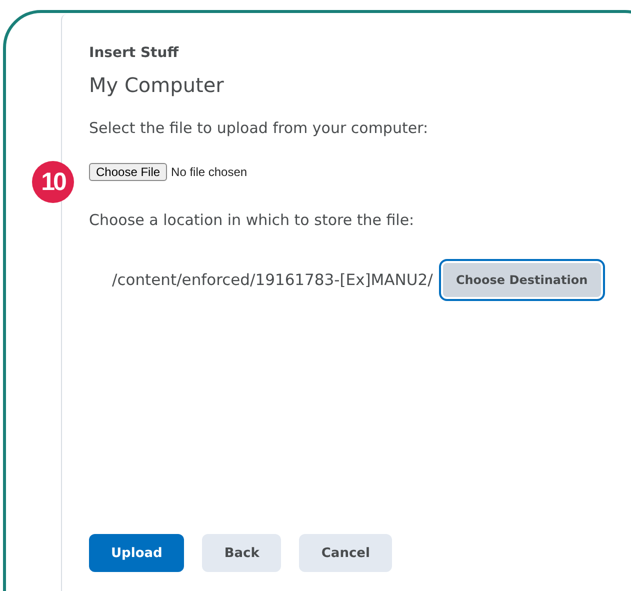 Image resolution: width=631 pixels, height=591 pixels. What do you see at coordinates (53, 182) in the screenshot?
I see `step-badge: 10` at bounding box center [53, 182].